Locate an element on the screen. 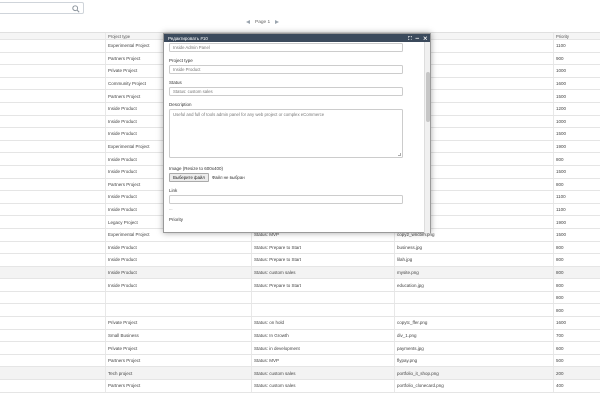 The height and width of the screenshot is (400, 600). column-header is located at coordinates (52, 36).